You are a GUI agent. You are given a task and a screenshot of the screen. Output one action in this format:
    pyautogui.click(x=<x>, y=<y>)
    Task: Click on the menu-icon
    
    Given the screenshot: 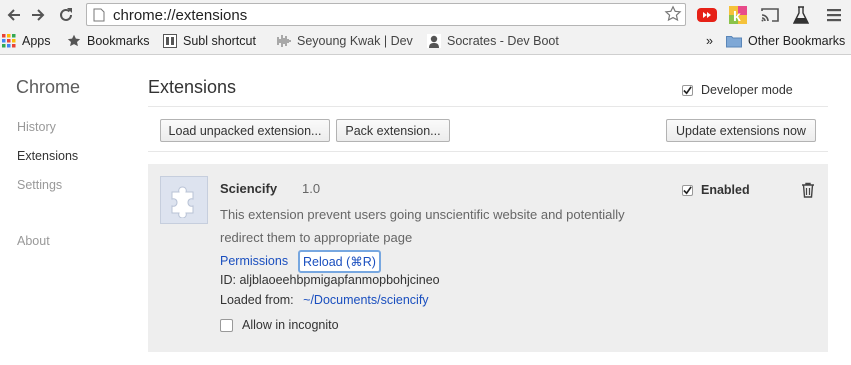 What is the action you would take?
    pyautogui.click(x=834, y=15)
    